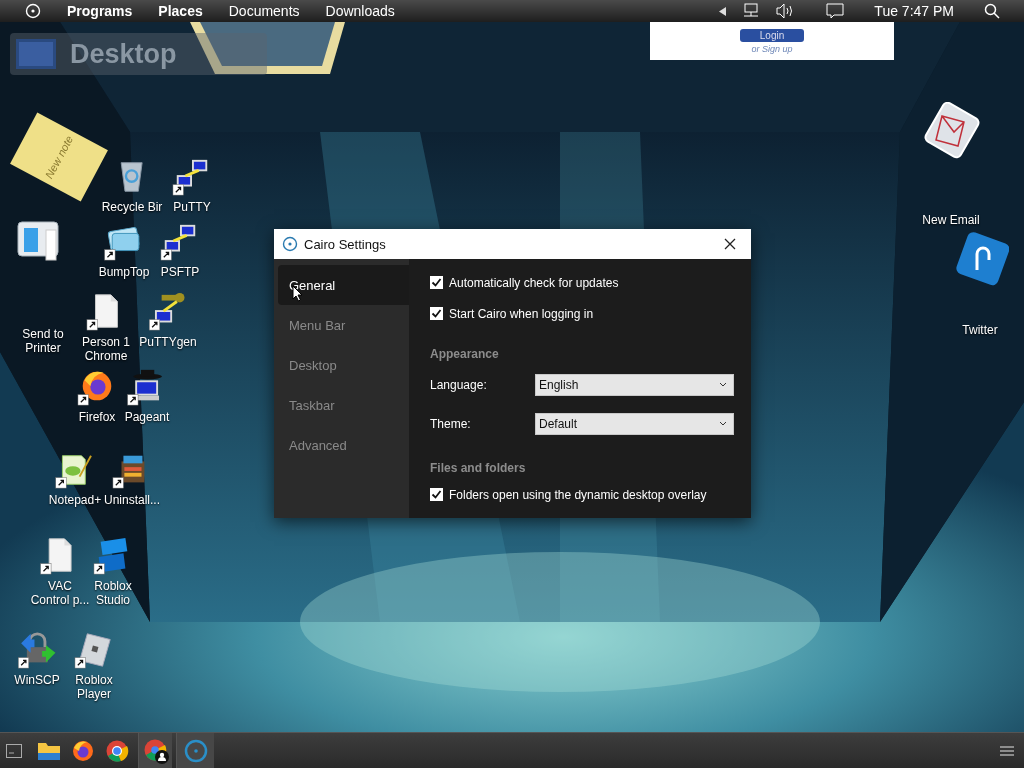 This screenshot has height=768, width=1024. What do you see at coordinates (132, 207) in the screenshot?
I see `icon-label: Recycle Bir` at bounding box center [132, 207].